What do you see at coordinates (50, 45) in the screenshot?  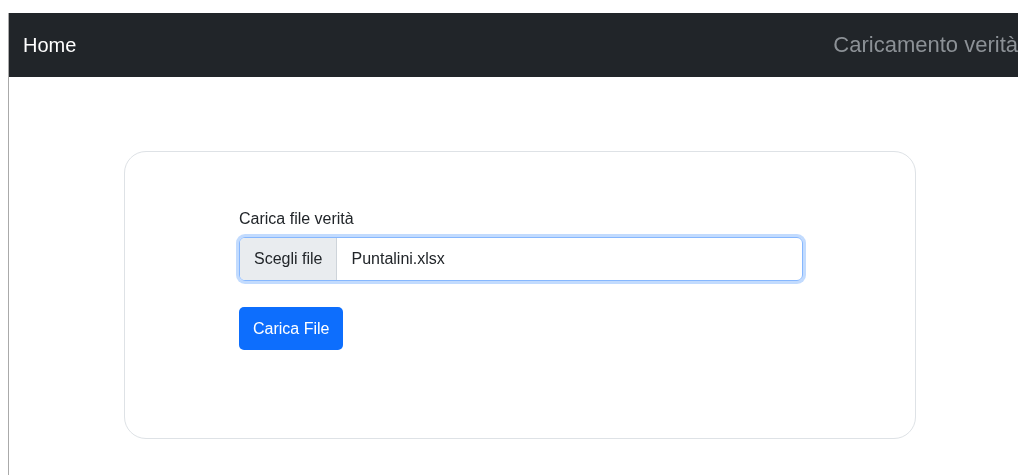 I see `home-link: Home` at bounding box center [50, 45].